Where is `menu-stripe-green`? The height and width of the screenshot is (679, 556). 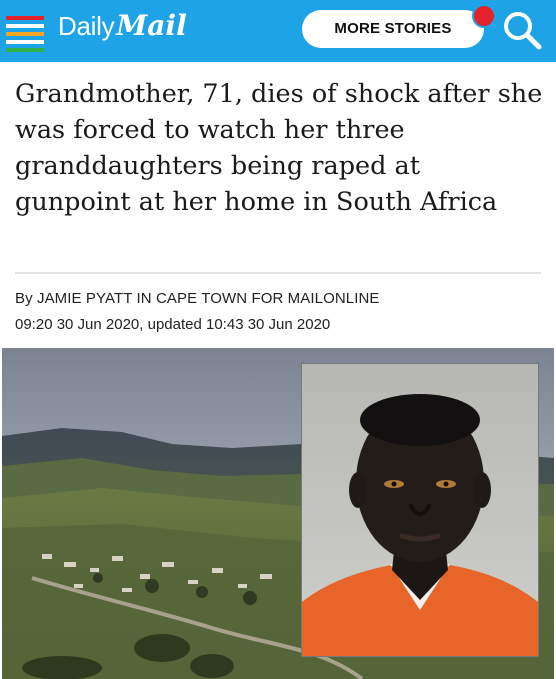 menu-stripe-green is located at coordinates (25, 50).